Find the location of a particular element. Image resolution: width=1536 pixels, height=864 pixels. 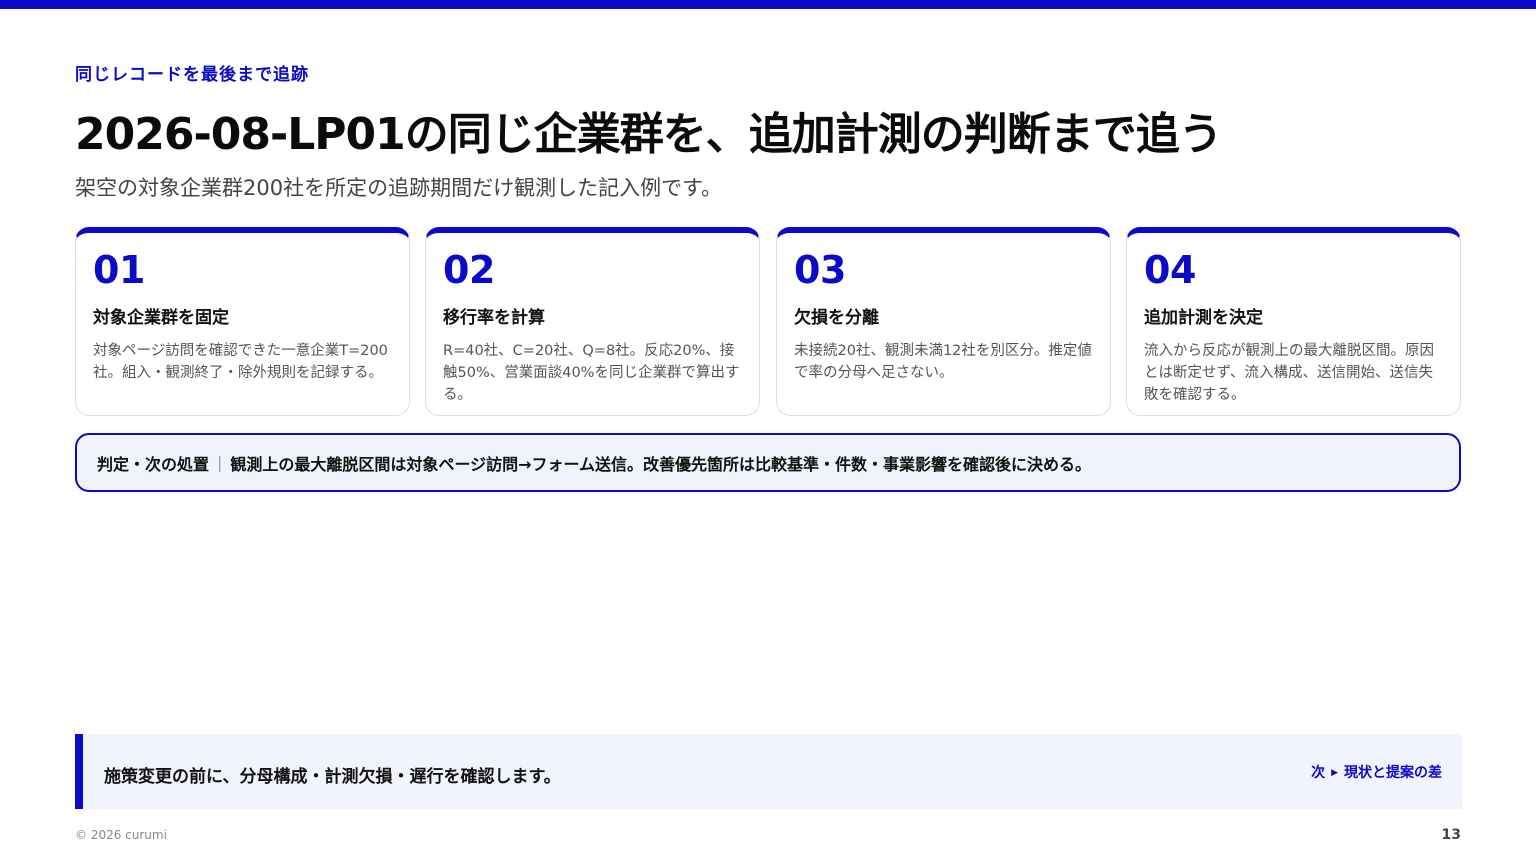

step-title: 追加計測を決定 is located at coordinates (1203, 318).